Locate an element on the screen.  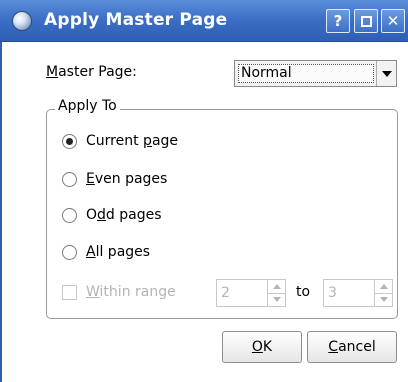
radio-label: All pages is located at coordinates (118, 252).